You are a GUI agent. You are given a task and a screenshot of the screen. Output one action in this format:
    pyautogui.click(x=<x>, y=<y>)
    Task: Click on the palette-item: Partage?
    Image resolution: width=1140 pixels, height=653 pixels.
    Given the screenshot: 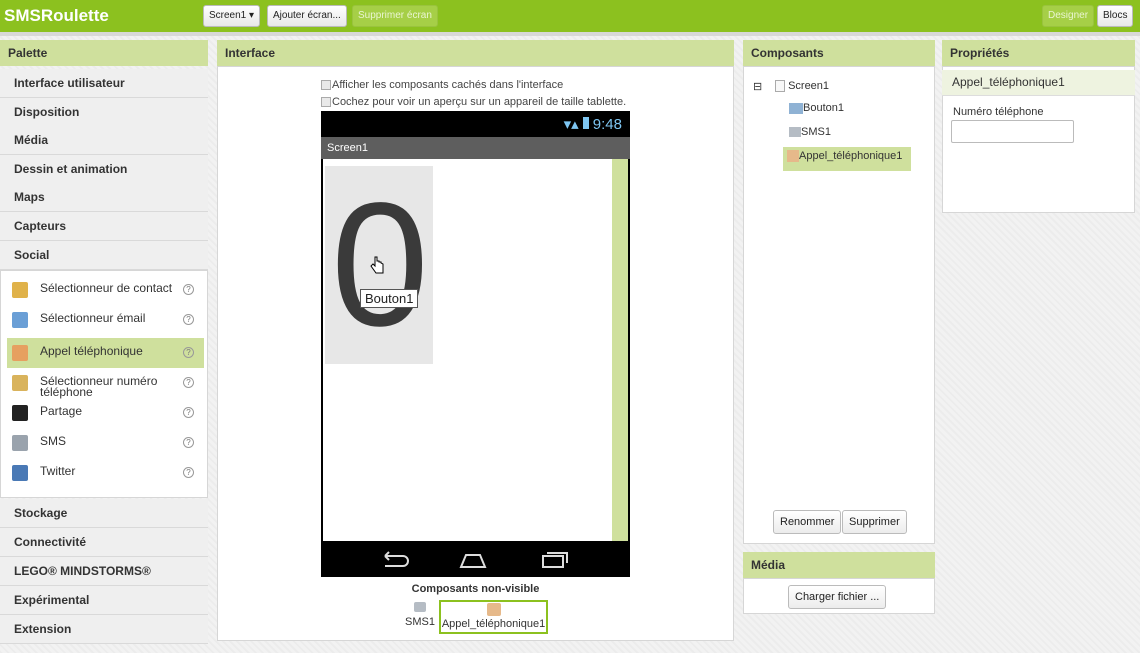 What is the action you would take?
    pyautogui.click(x=105, y=413)
    